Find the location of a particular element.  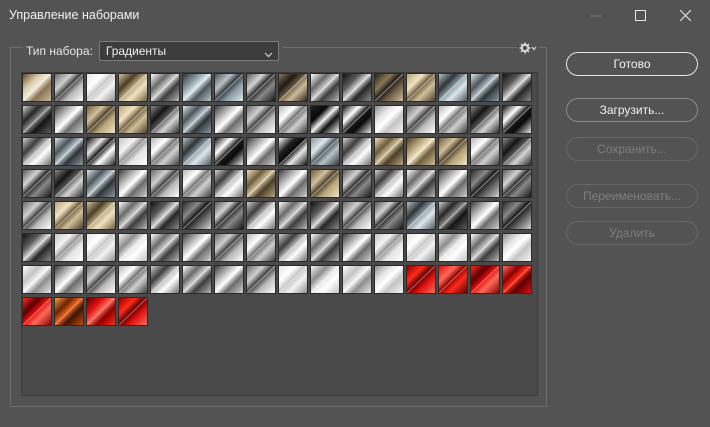

set-type-select: Градиенты is located at coordinates (188, 51).